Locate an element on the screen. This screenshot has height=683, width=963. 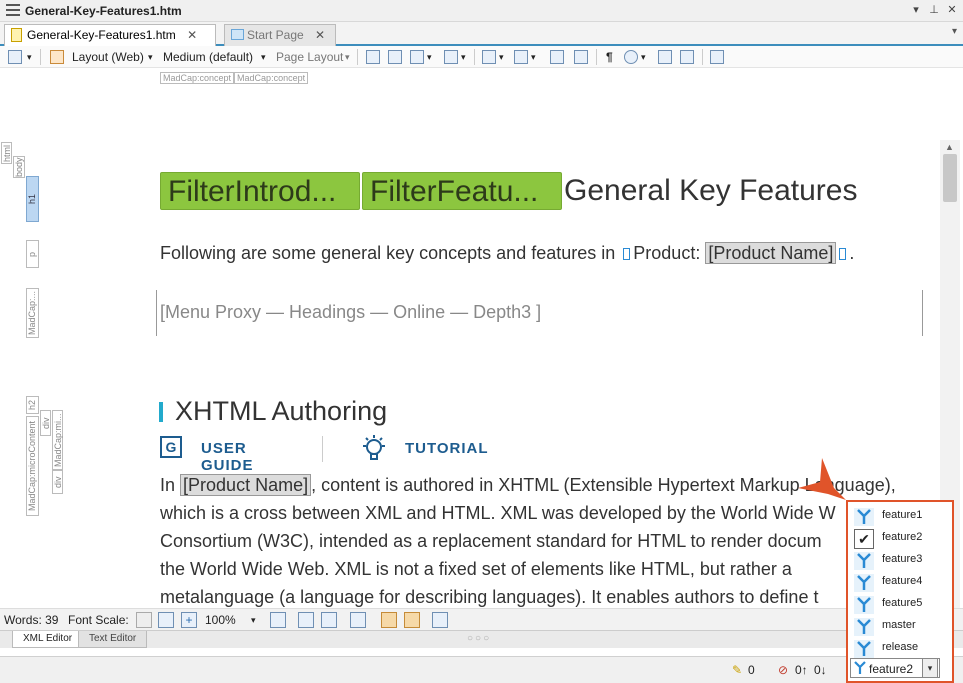
pin-icon: ⊥ is located at coordinates (934, 10).